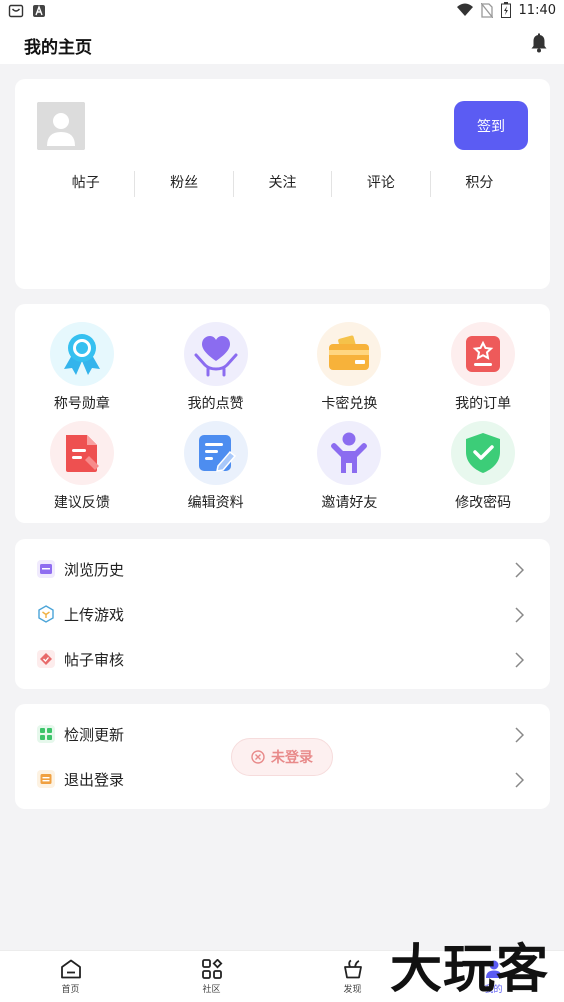 This screenshot has height=1002, width=564. I want to click on feature-edit-profile: 编辑资料, so click(216, 466).